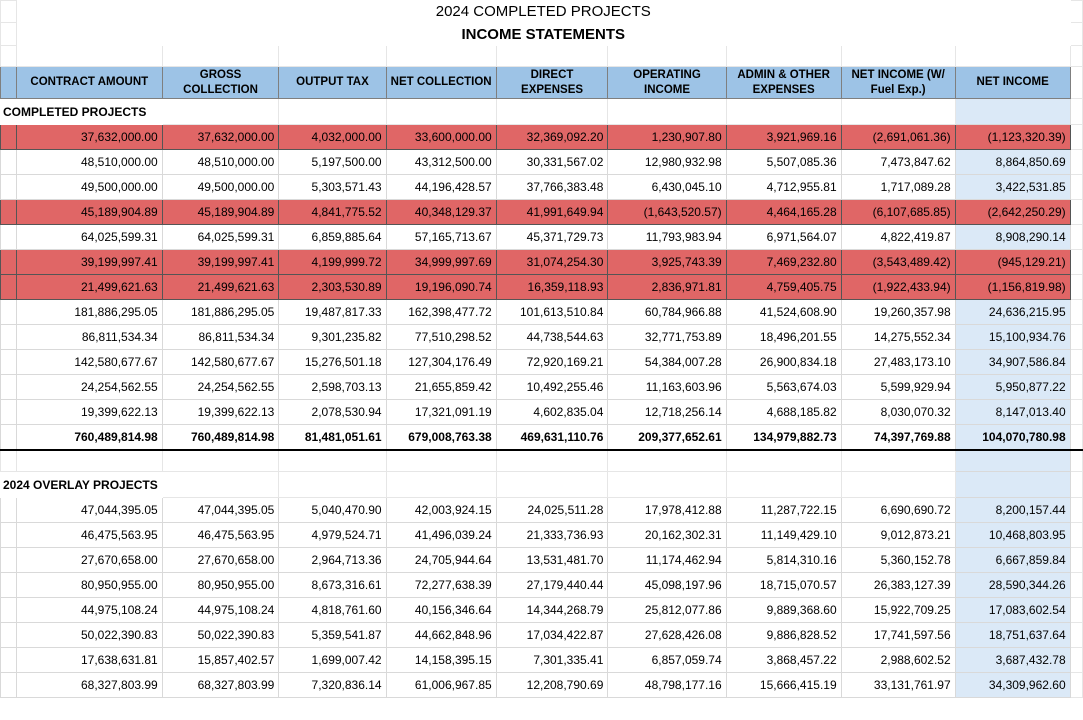 The width and height of the screenshot is (1083, 720). What do you see at coordinates (332, 610) in the screenshot?
I see `cell-output-tax: 4,818,761.60` at bounding box center [332, 610].